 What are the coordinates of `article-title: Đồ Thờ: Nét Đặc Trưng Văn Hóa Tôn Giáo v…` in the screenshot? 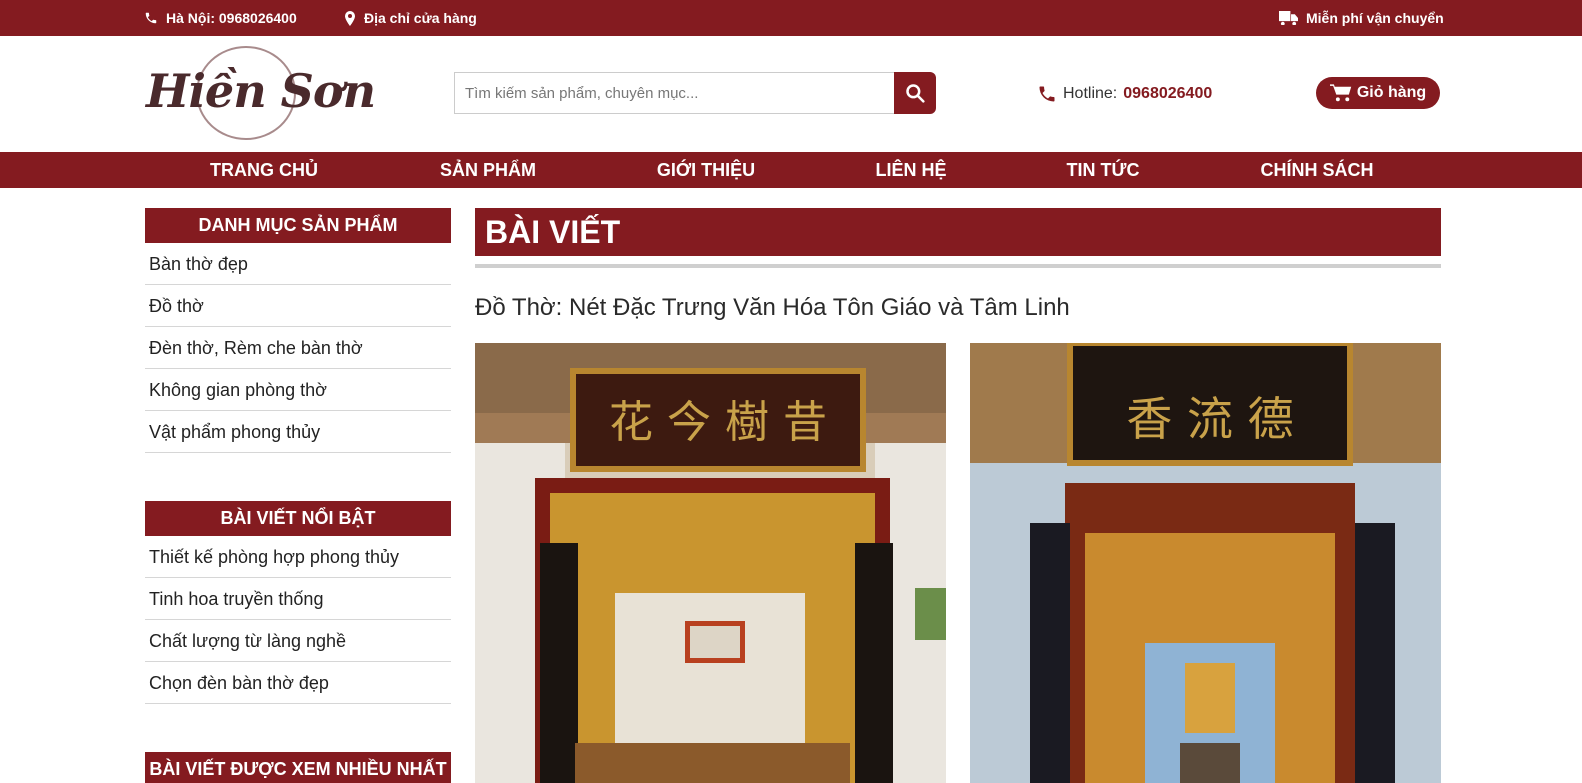 It's located at (772, 307).